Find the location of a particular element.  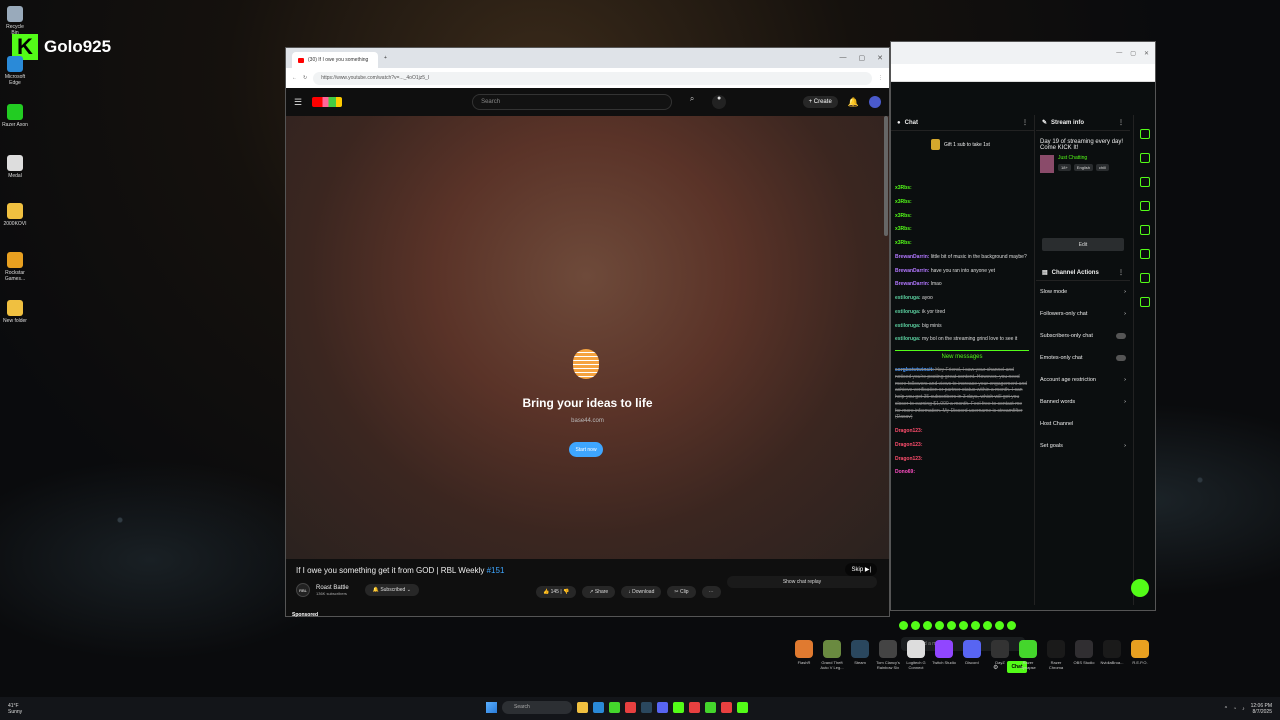

search-icon: ⌕ is located at coordinates (692, 102).